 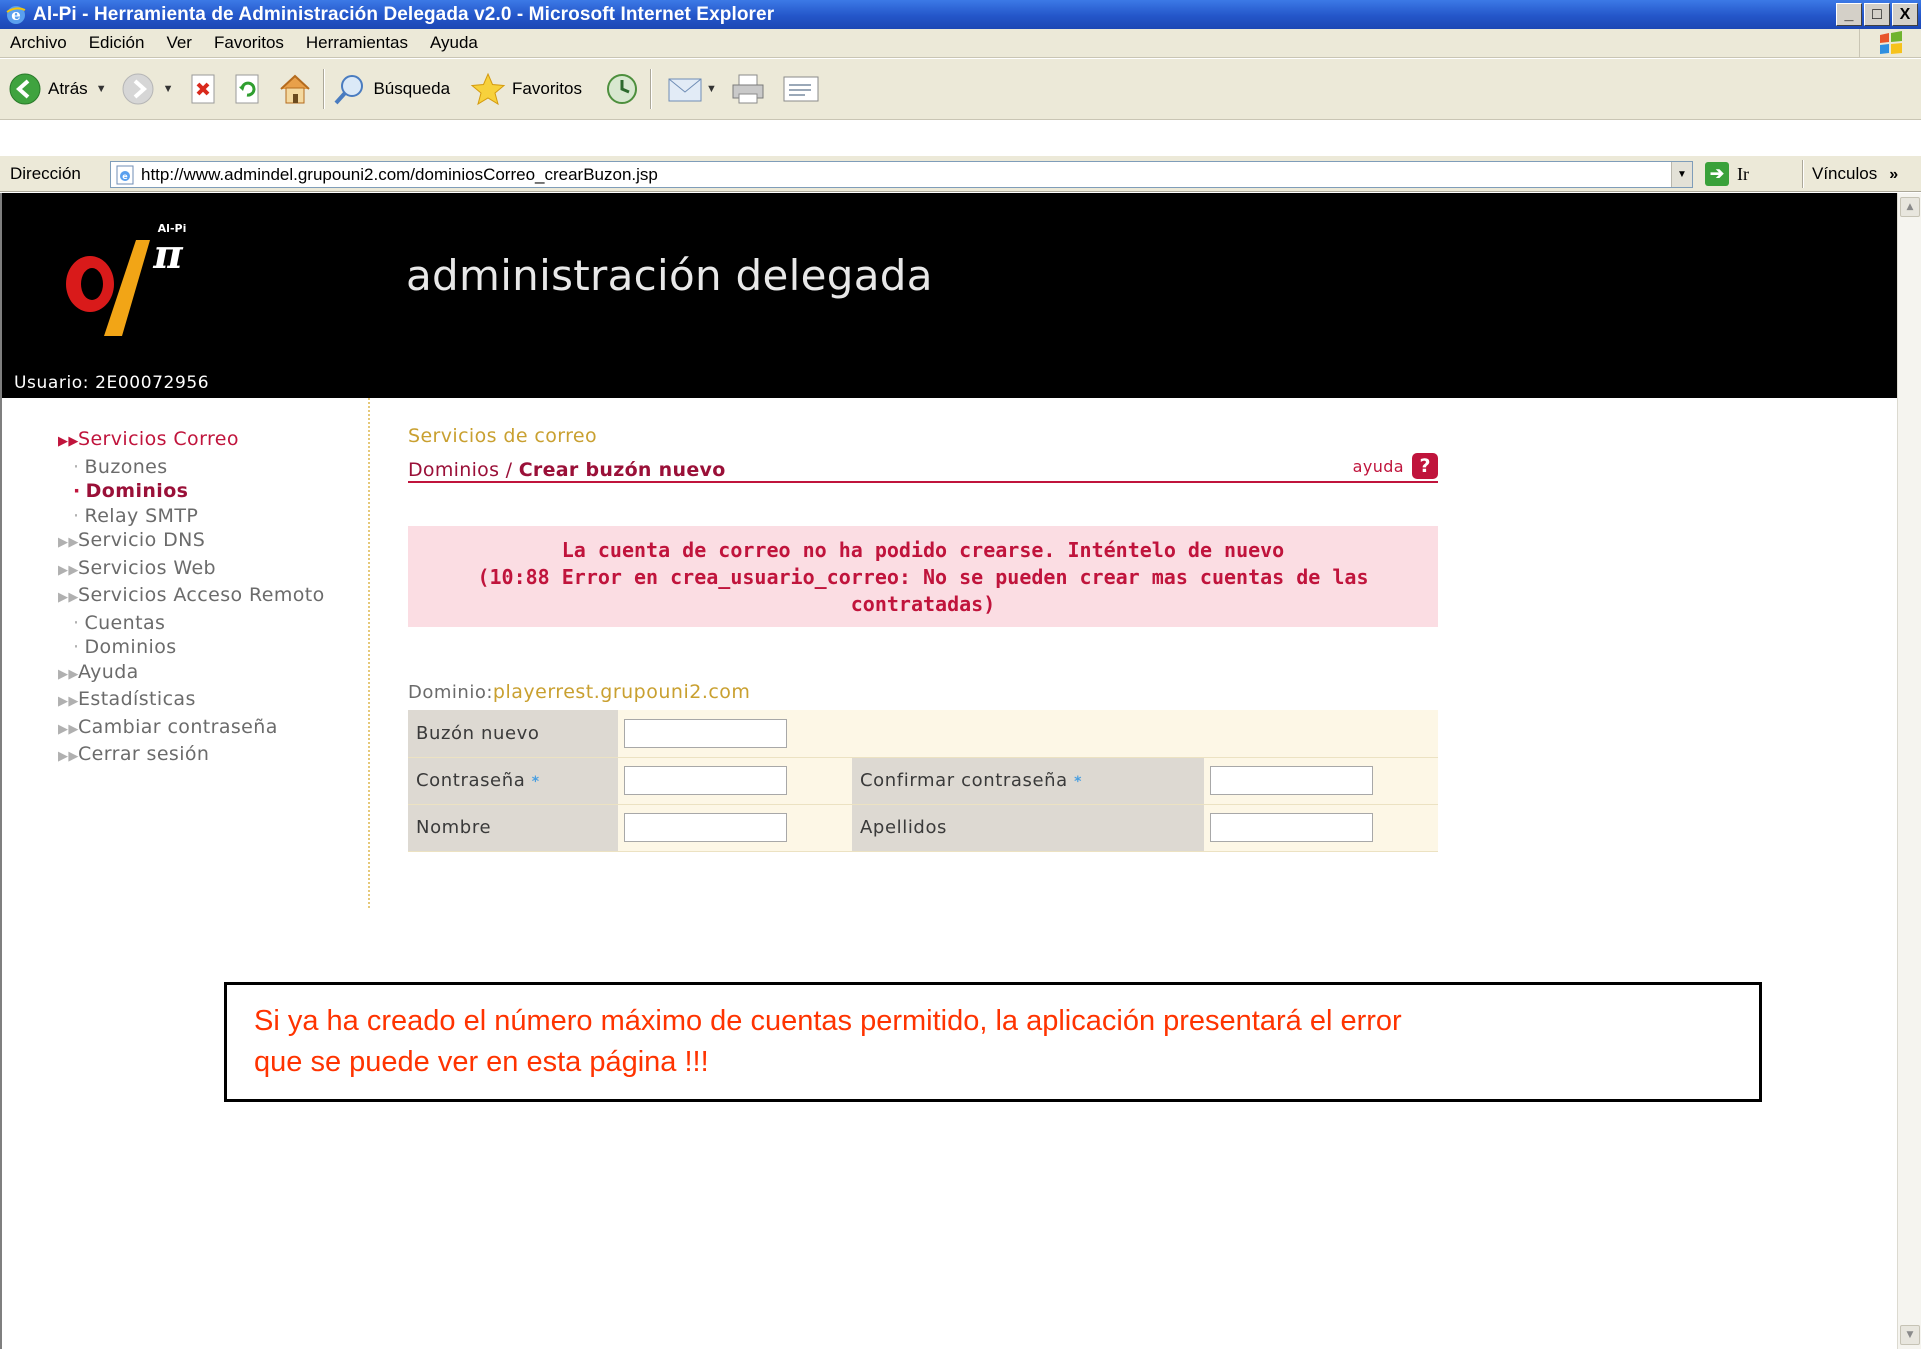 What do you see at coordinates (453, 470) in the screenshot?
I see `breadcrumb-dominios-link: Dominios` at bounding box center [453, 470].